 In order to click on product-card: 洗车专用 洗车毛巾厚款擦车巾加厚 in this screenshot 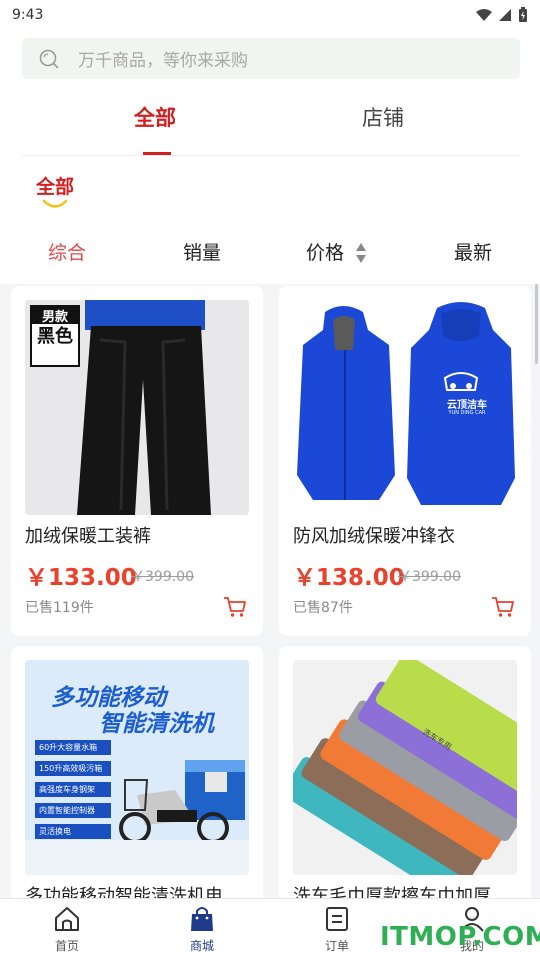, I will do `click(405, 772)`.